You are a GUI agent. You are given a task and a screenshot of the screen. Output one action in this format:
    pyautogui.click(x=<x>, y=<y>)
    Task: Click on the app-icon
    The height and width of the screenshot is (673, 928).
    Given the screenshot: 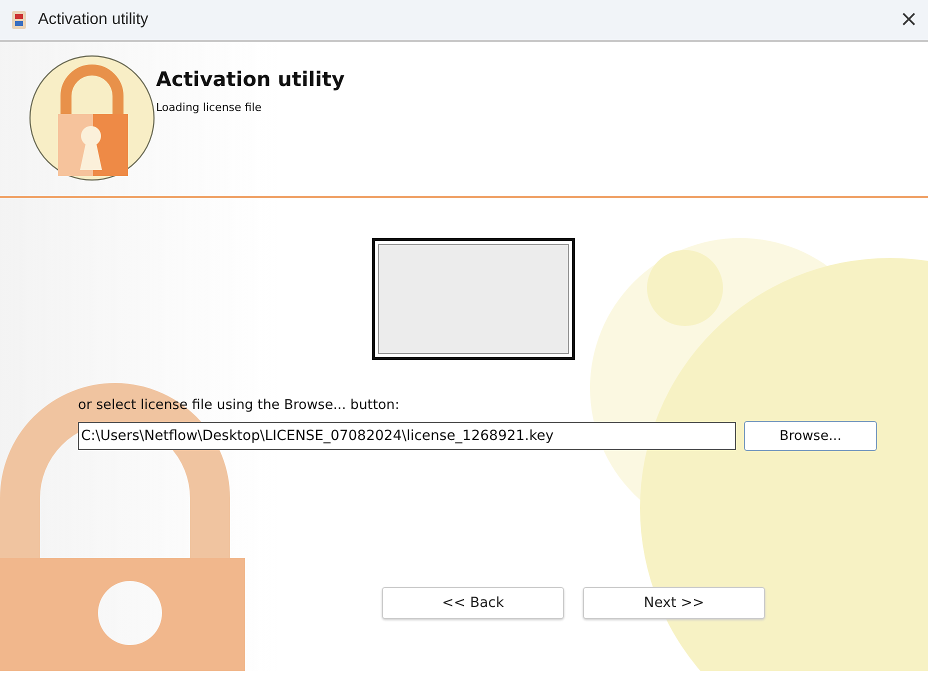 What is the action you would take?
    pyautogui.click(x=19, y=20)
    